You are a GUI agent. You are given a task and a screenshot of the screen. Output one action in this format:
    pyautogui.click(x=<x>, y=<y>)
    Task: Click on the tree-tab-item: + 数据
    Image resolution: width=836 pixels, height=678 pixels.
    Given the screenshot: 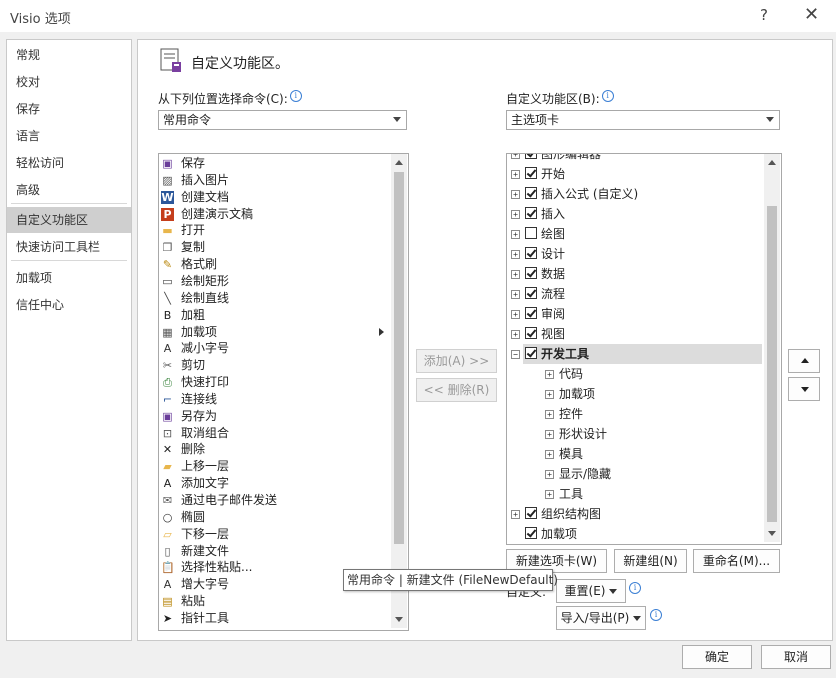 What is the action you would take?
    pyautogui.click(x=634, y=274)
    